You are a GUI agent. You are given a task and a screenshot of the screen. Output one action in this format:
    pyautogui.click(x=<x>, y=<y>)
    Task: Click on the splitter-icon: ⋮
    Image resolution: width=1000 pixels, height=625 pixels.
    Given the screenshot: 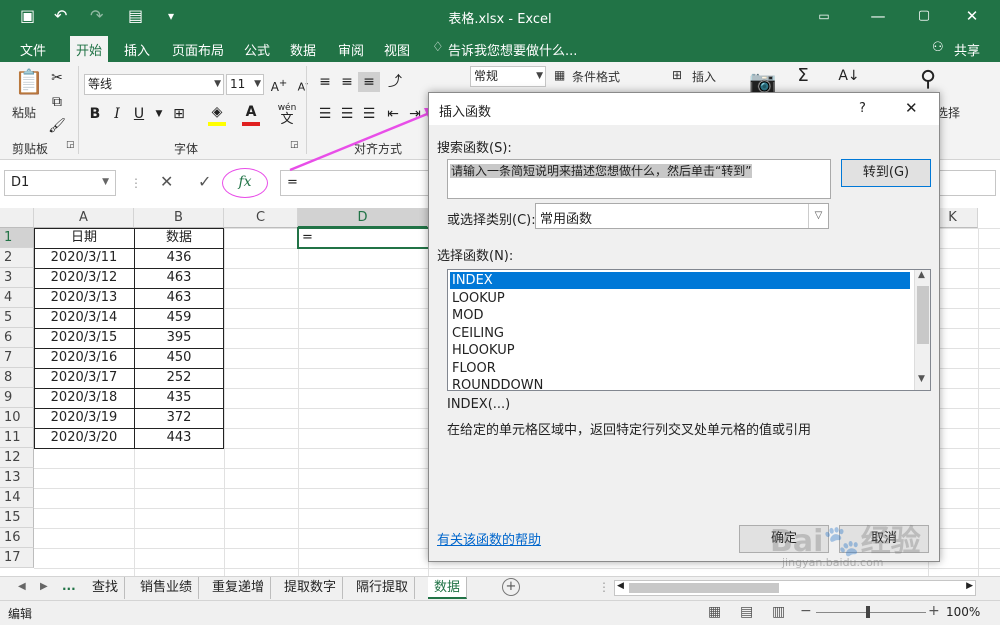 What is the action you would take?
    pyautogui.click(x=136, y=183)
    